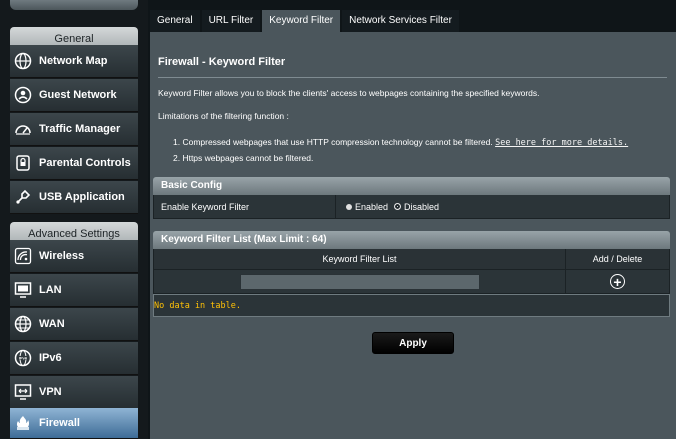 The image size is (676, 439). What do you see at coordinates (50, 290) in the screenshot?
I see `sidebar-item-label: LAN` at bounding box center [50, 290].